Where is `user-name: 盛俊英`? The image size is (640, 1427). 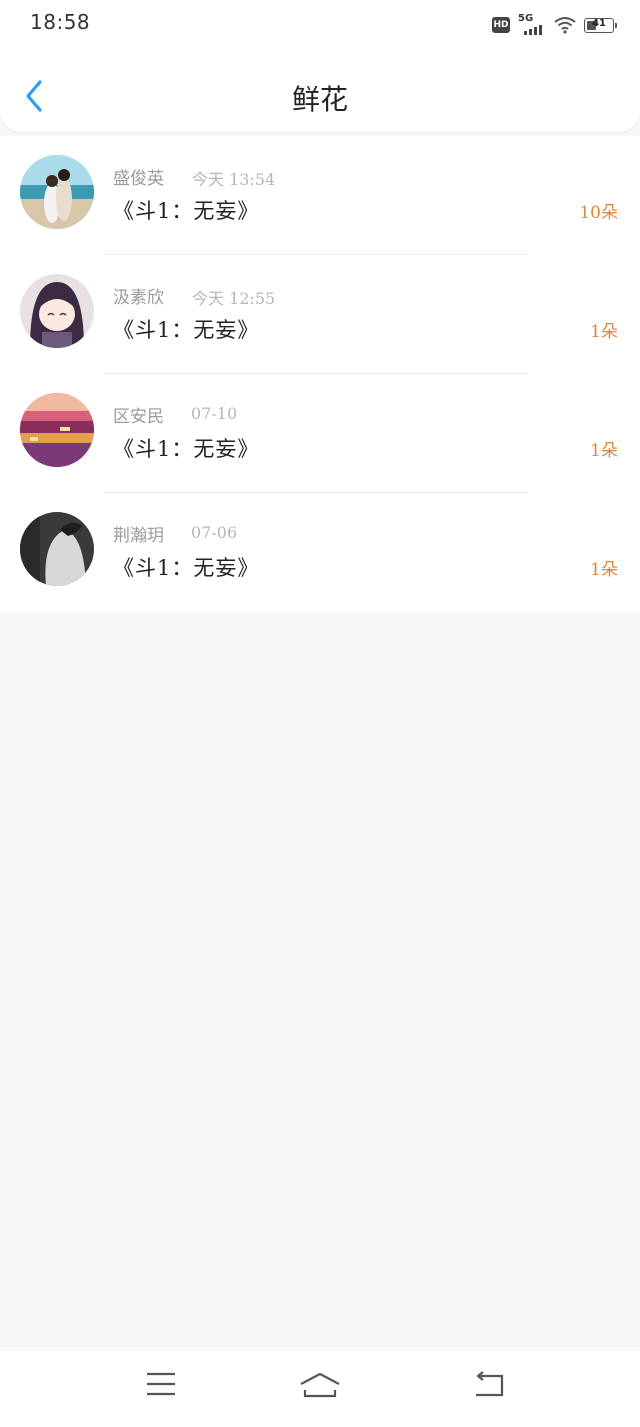
user-name: 盛俊英 is located at coordinates (138, 179).